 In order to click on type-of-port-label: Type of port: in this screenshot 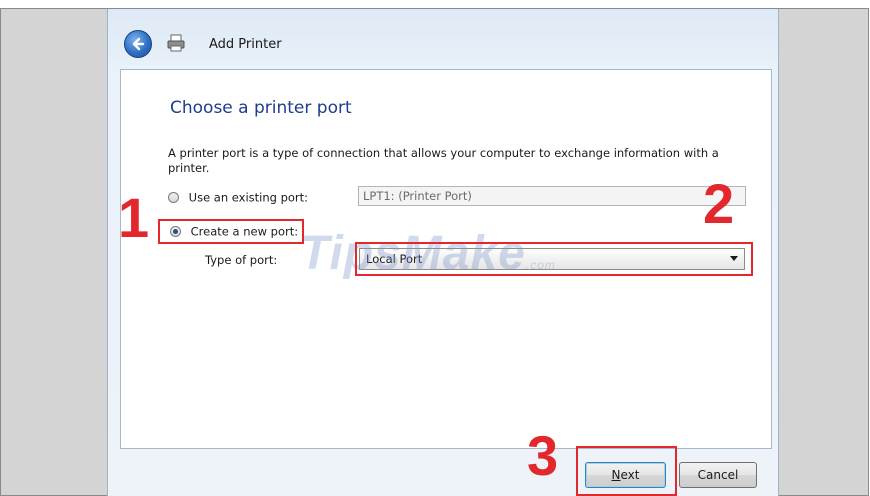, I will do `click(241, 260)`.